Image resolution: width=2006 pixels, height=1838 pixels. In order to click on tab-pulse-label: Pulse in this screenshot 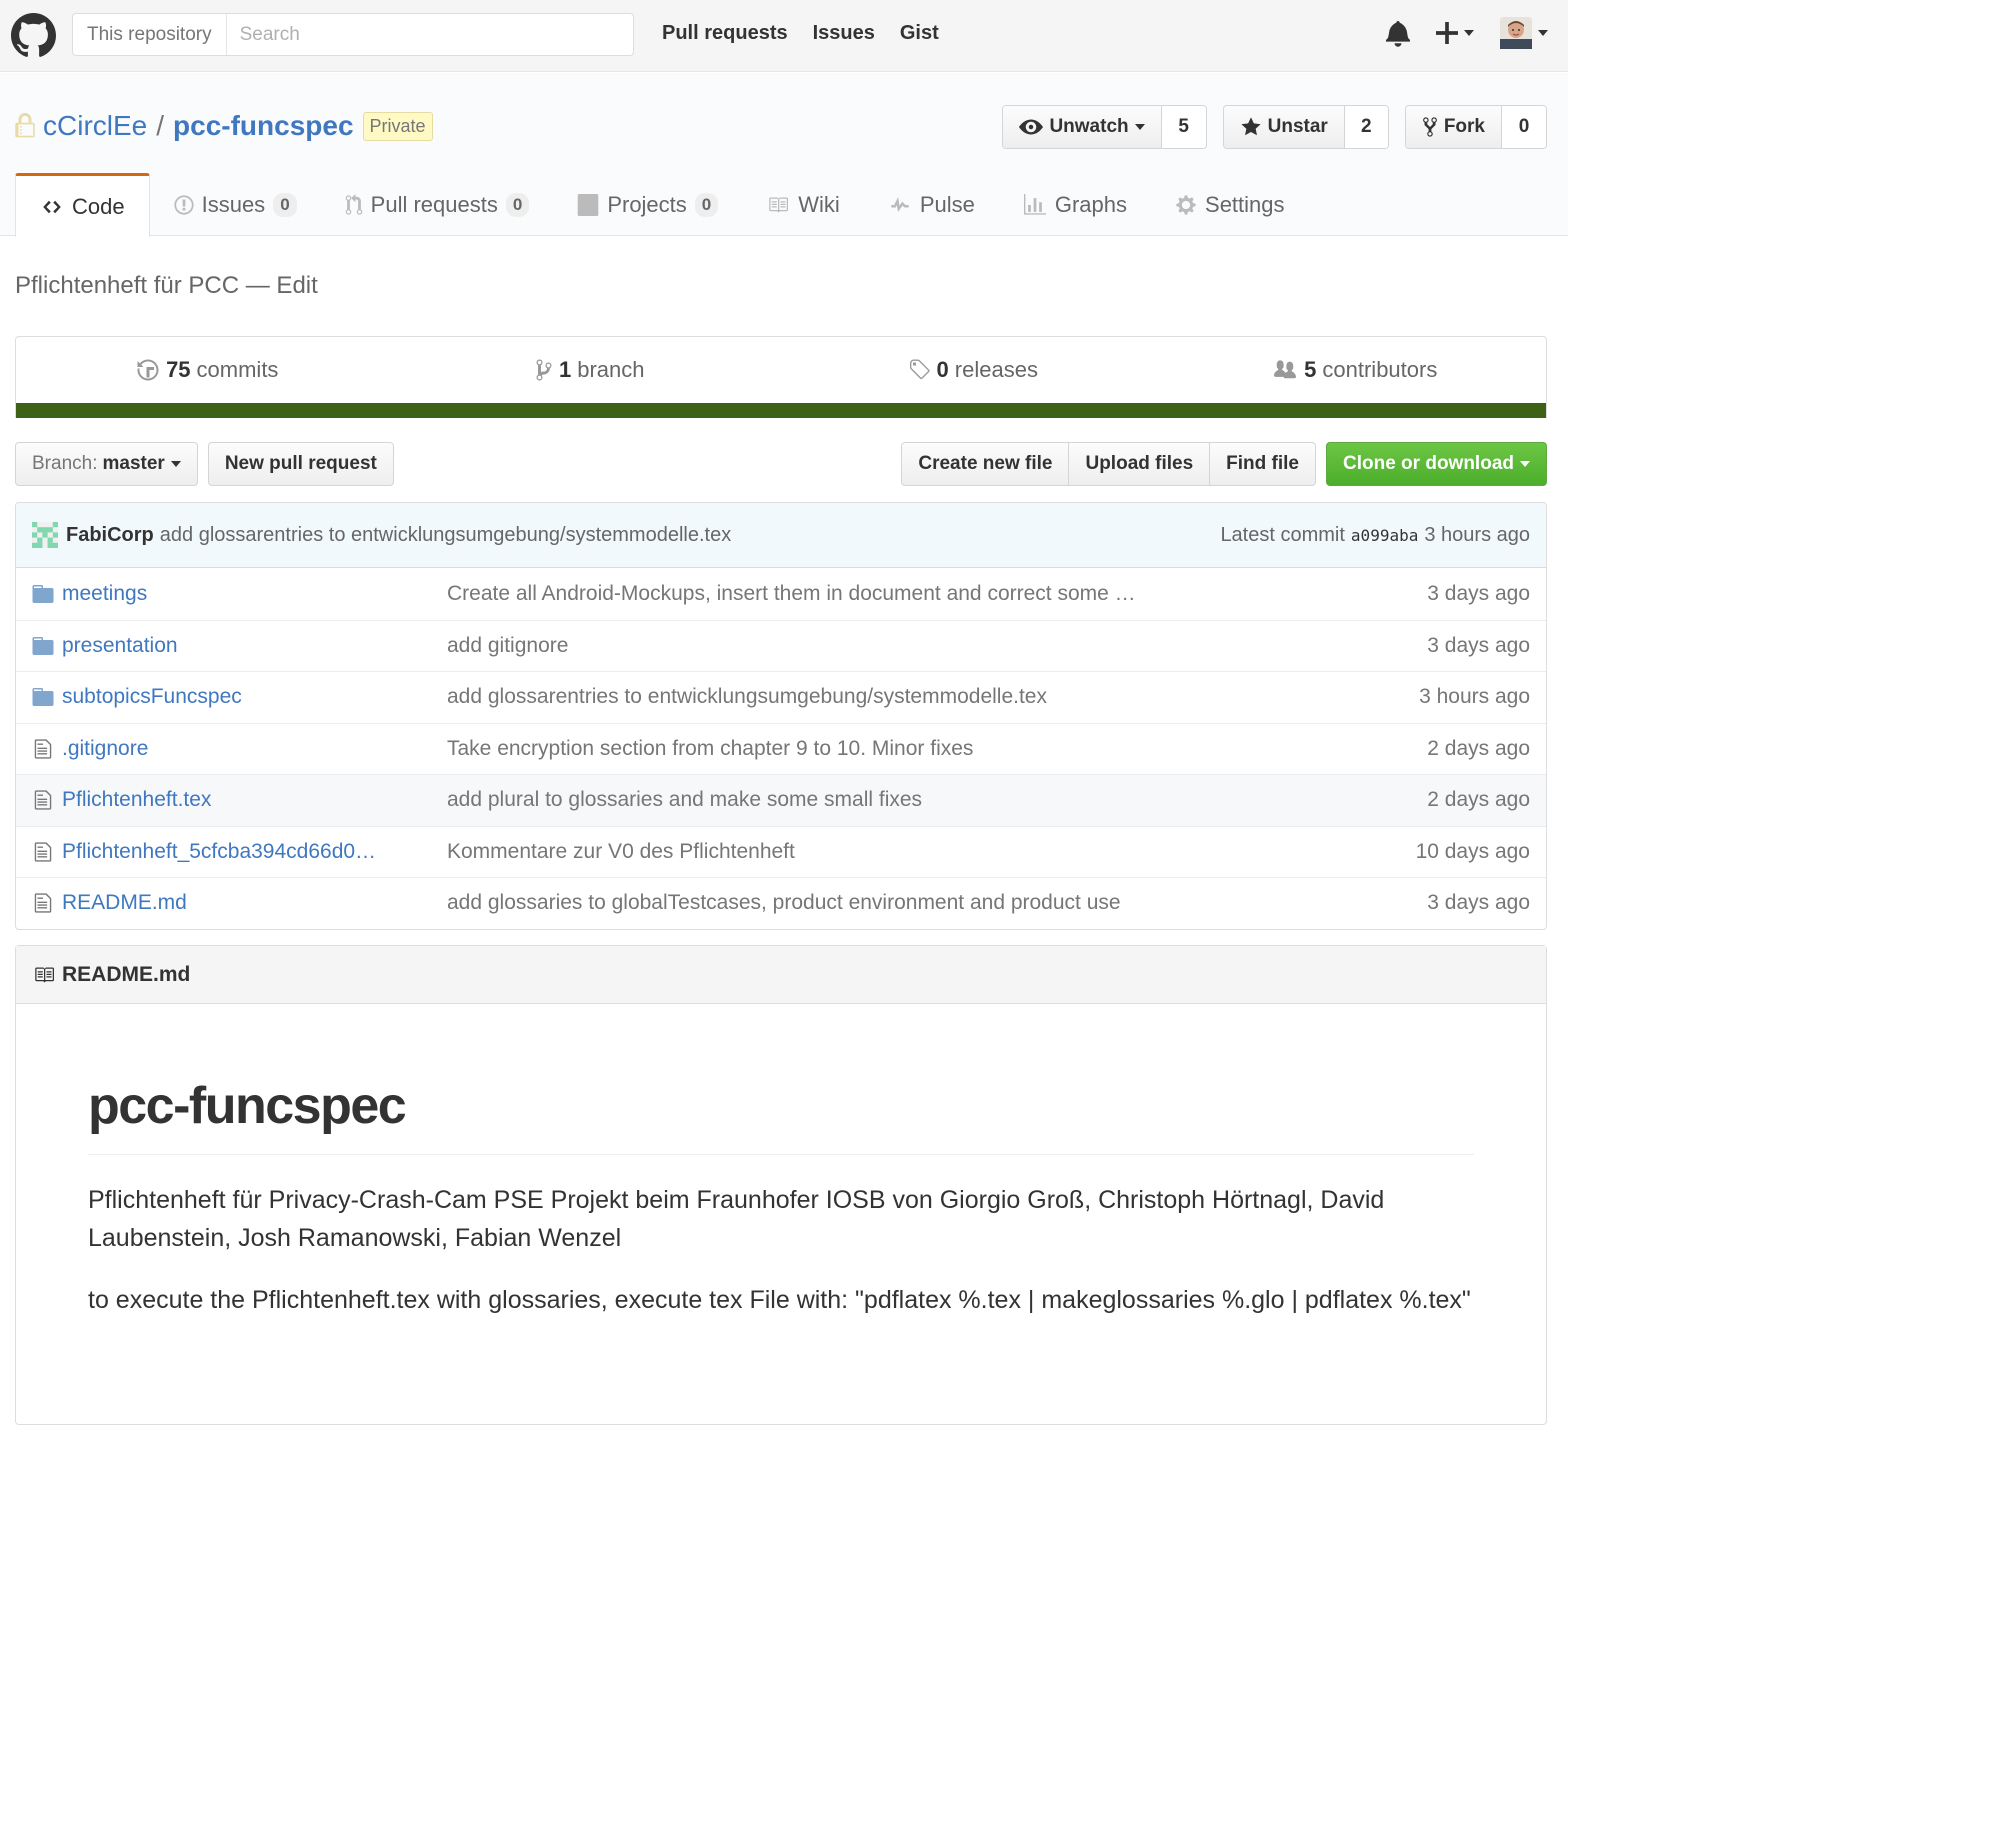, I will do `click(947, 204)`.